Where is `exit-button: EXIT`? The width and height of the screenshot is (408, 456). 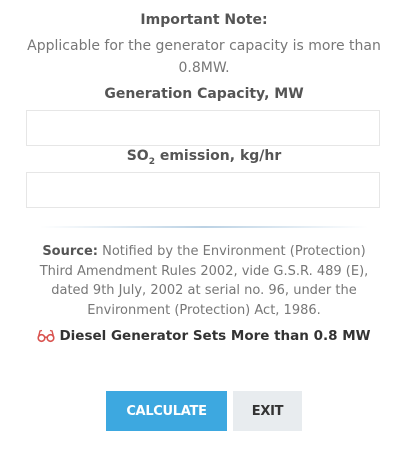
exit-button: EXIT is located at coordinates (267, 411).